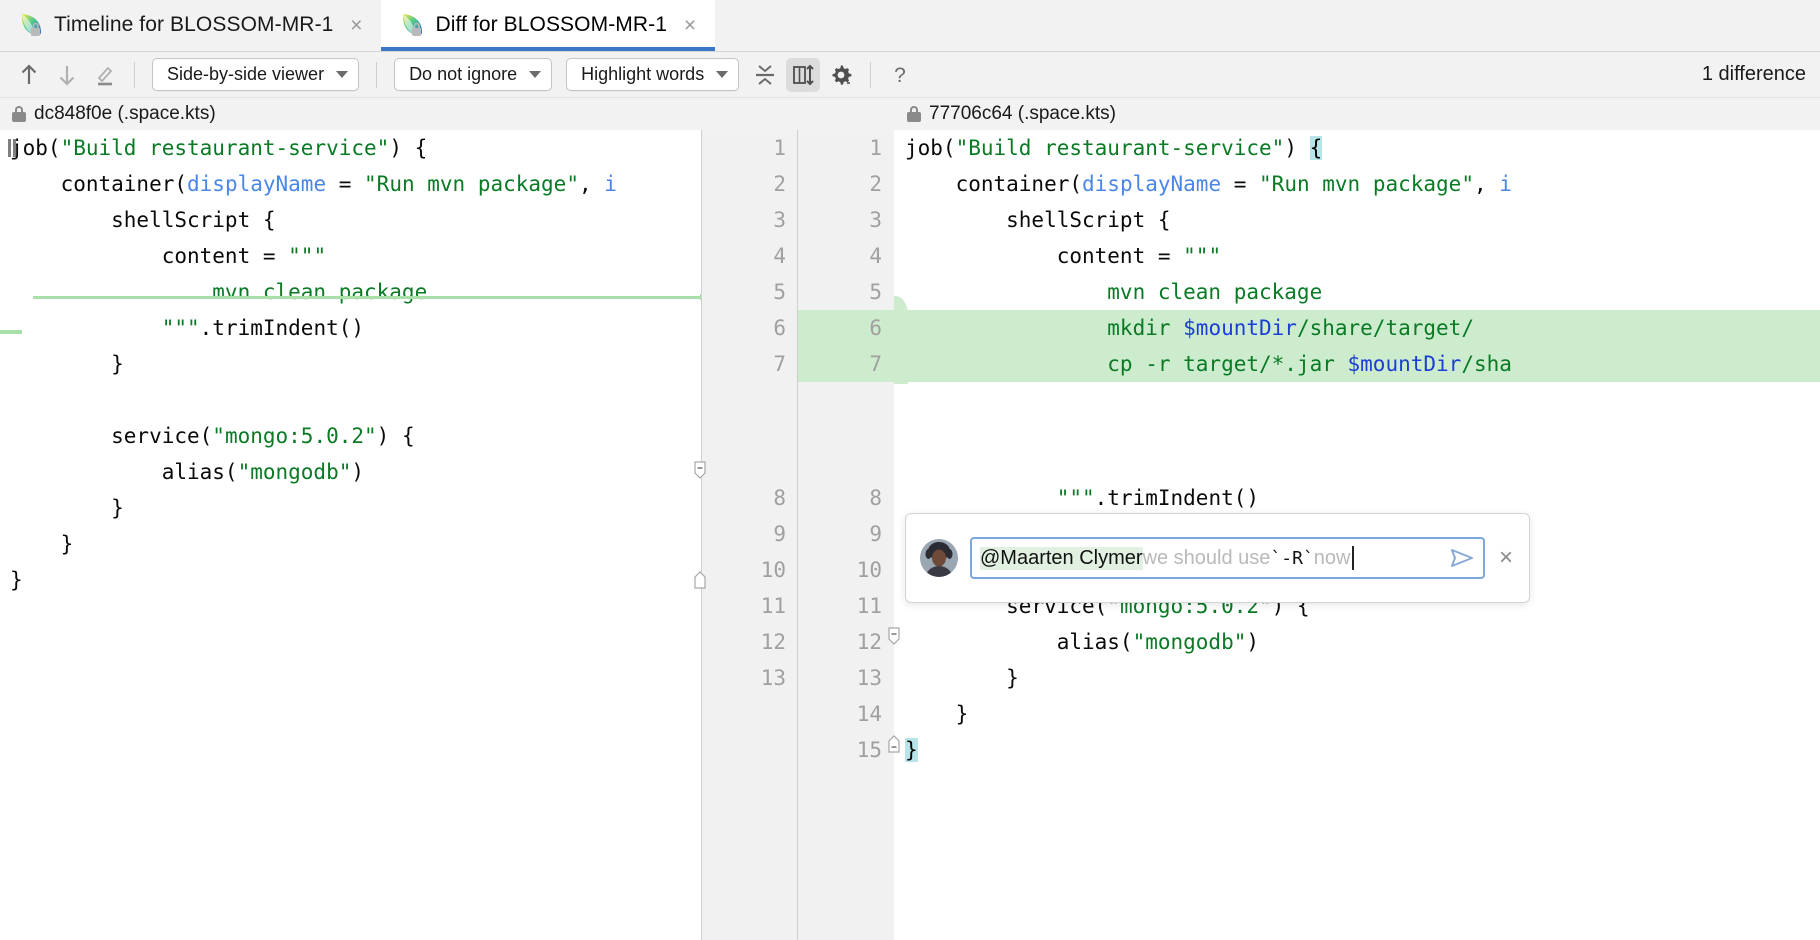 The height and width of the screenshot is (940, 1820). Describe the element at coordinates (473, 74) in the screenshot. I see `whitespace-mode-select: Do not ignore` at that location.